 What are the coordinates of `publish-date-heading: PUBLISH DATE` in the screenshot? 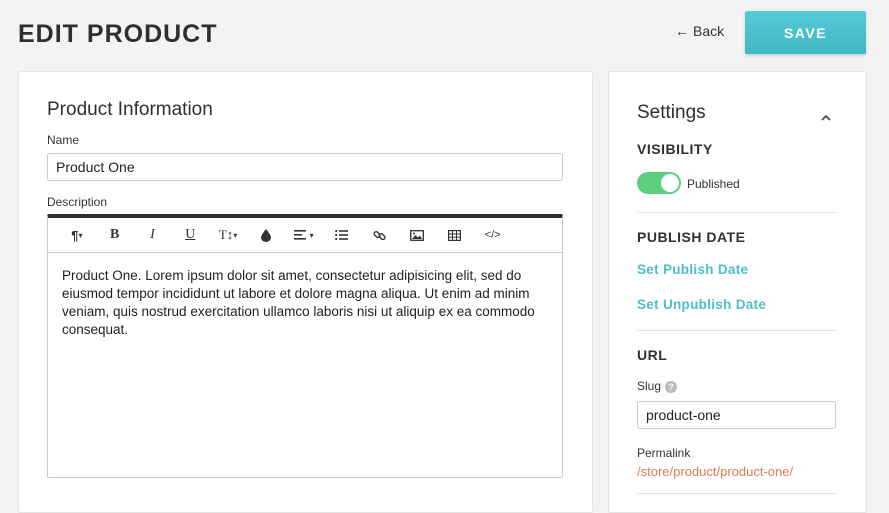 It's located at (691, 237).